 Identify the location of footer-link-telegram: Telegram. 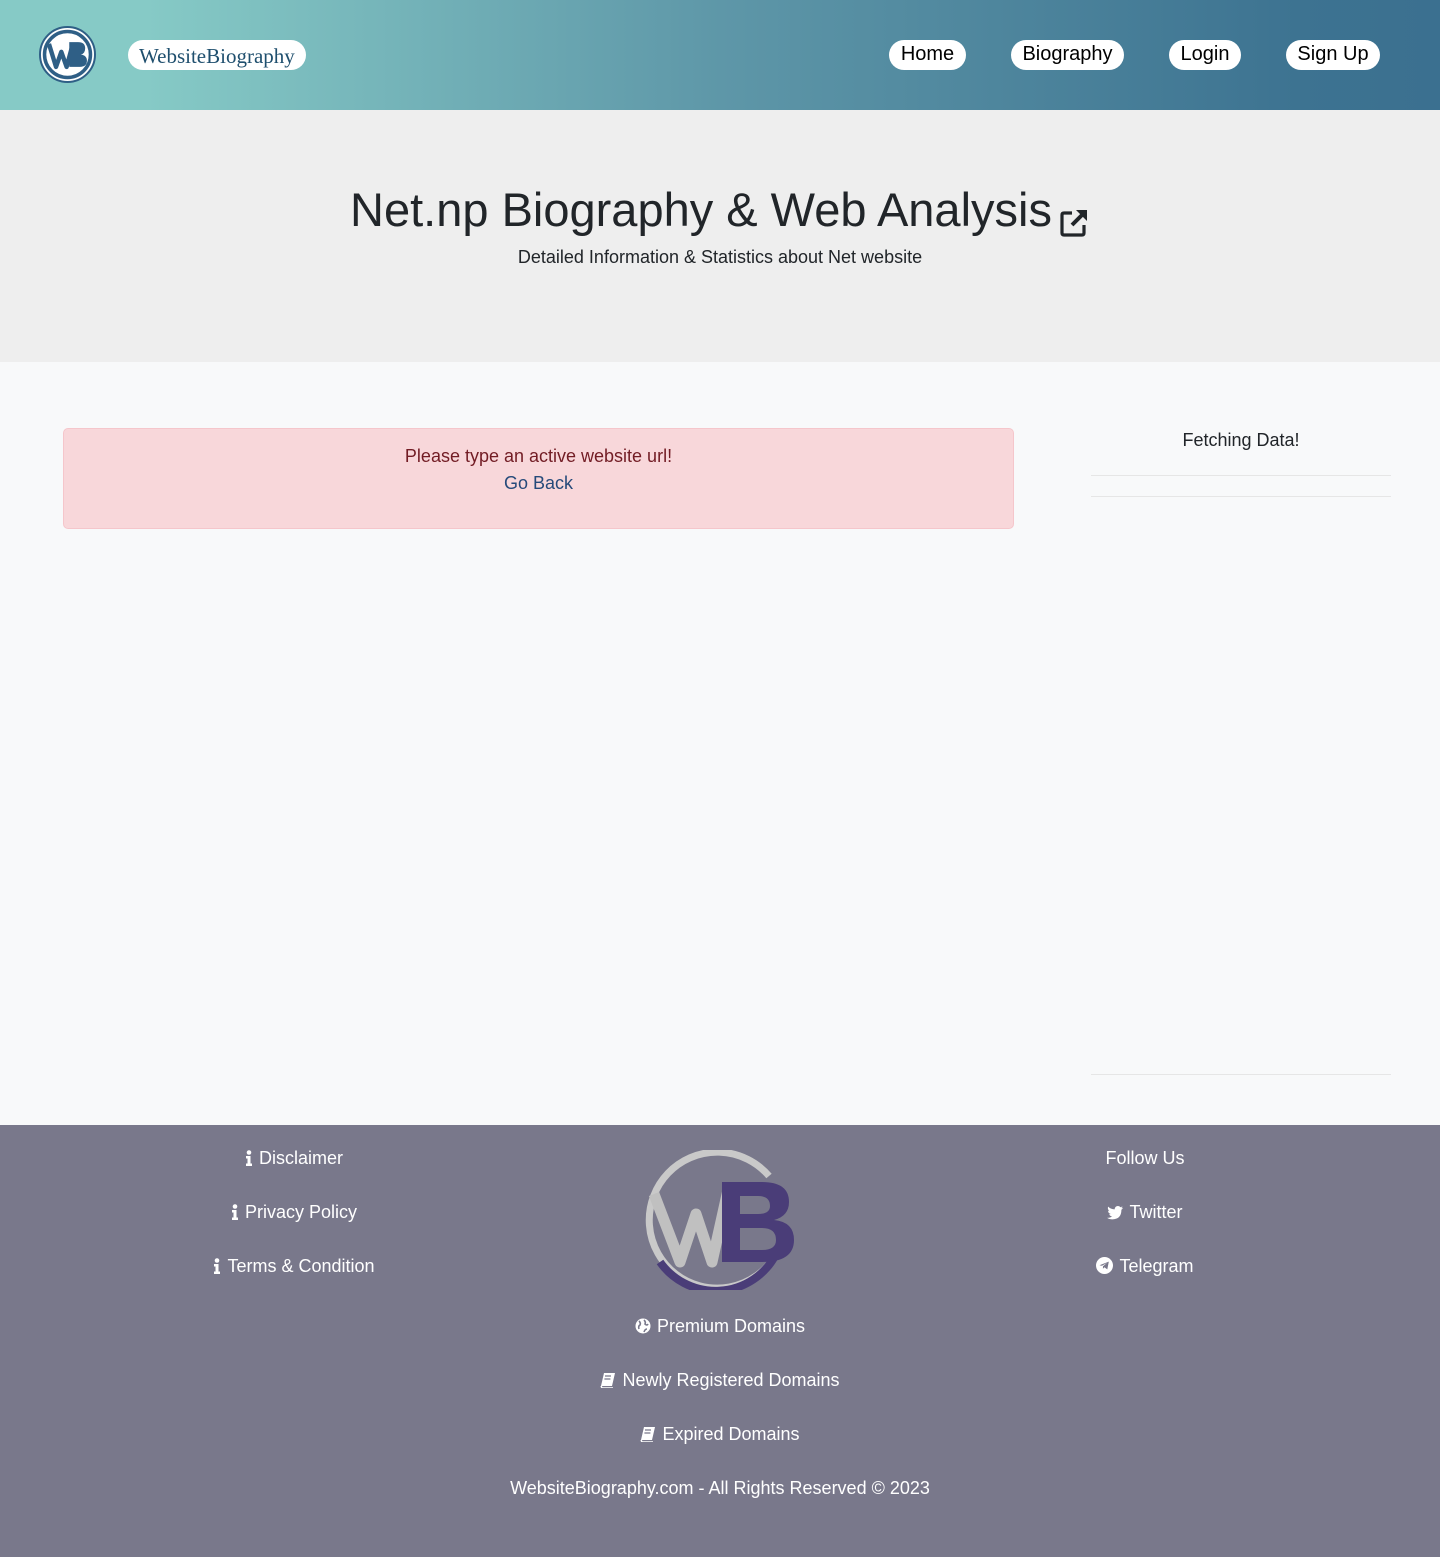
(1145, 1266).